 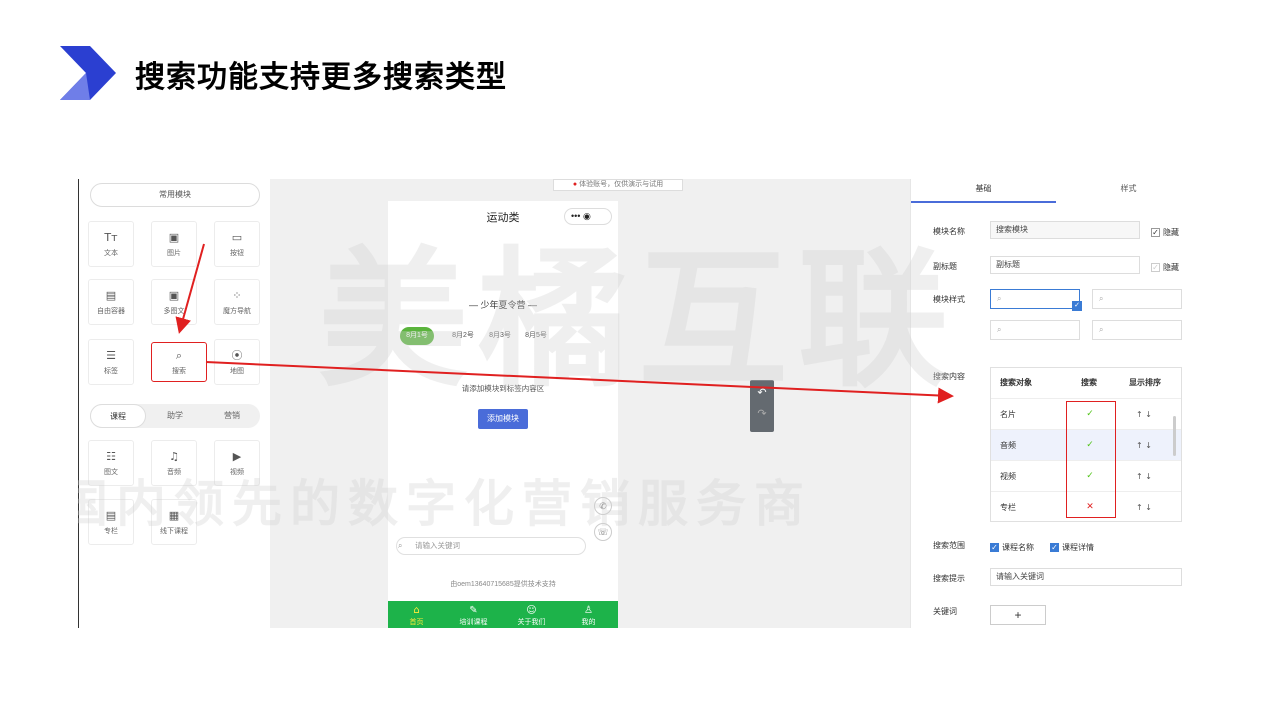 What do you see at coordinates (503, 584) in the screenshot?
I see `tech-support-text: 由oem13640715685提供技术支持` at bounding box center [503, 584].